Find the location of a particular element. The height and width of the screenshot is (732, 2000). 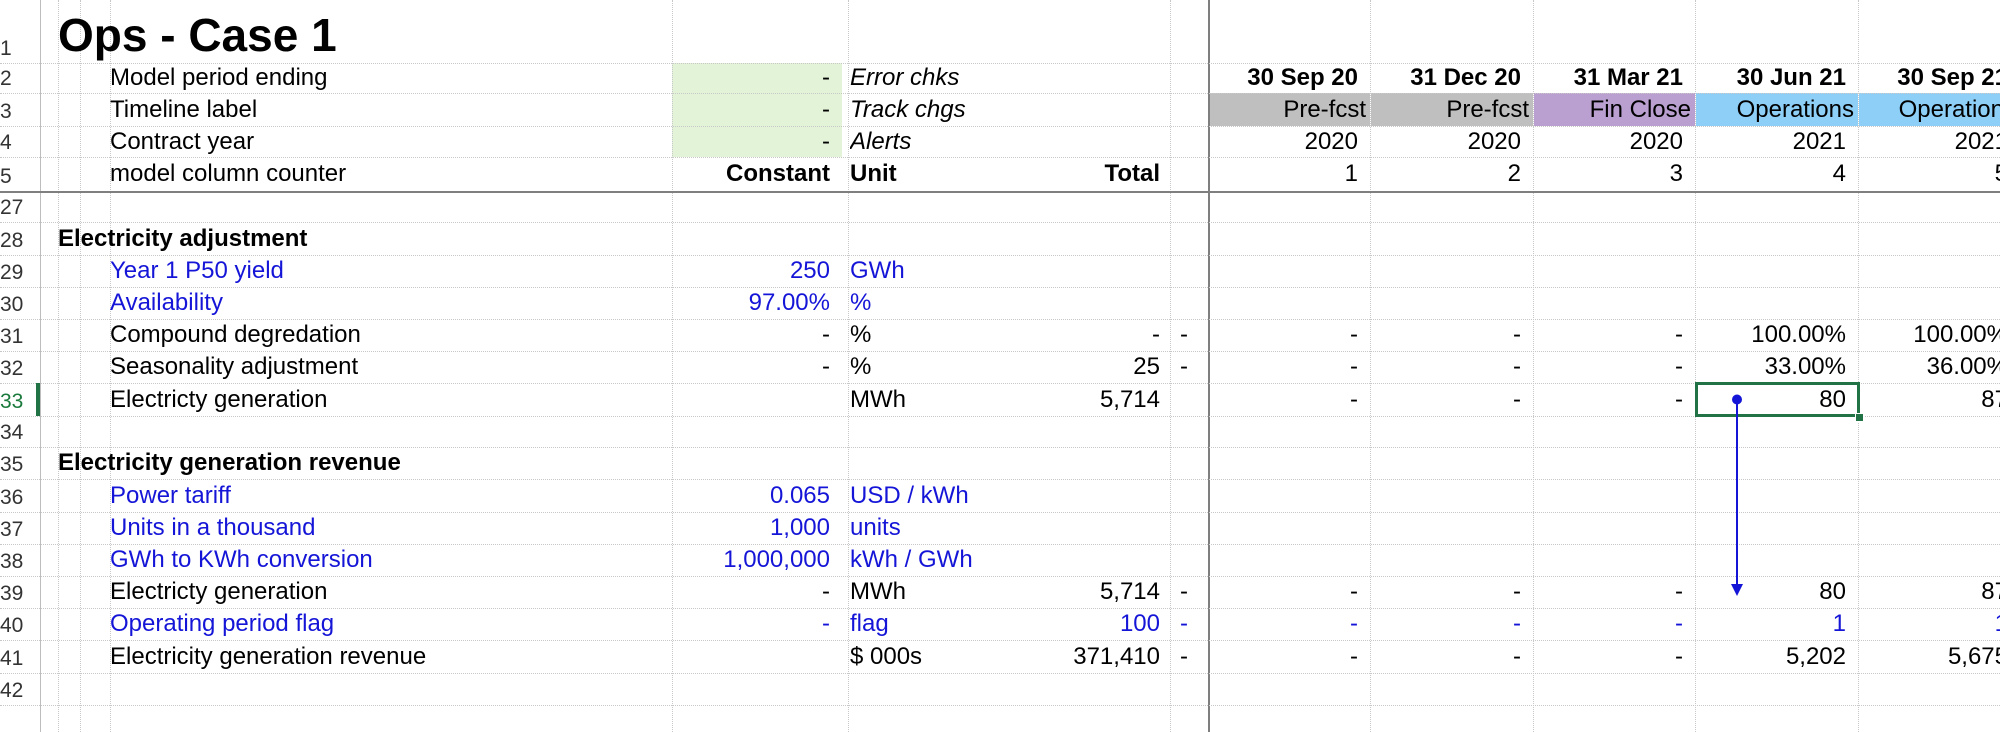

track-changes-label: Track chgs is located at coordinates (1010, 109).